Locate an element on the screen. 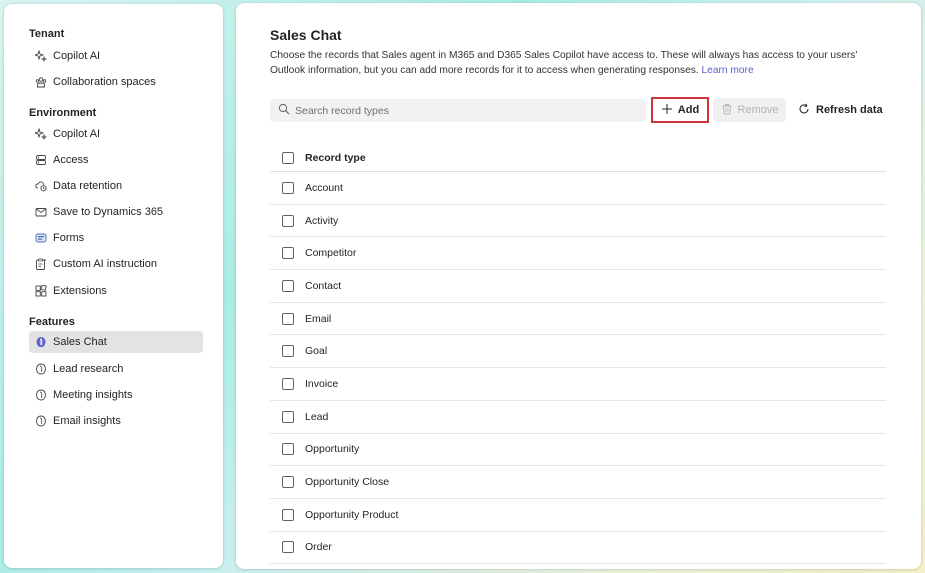 The height and width of the screenshot is (573, 925). table-row: Email is located at coordinates (578, 319).